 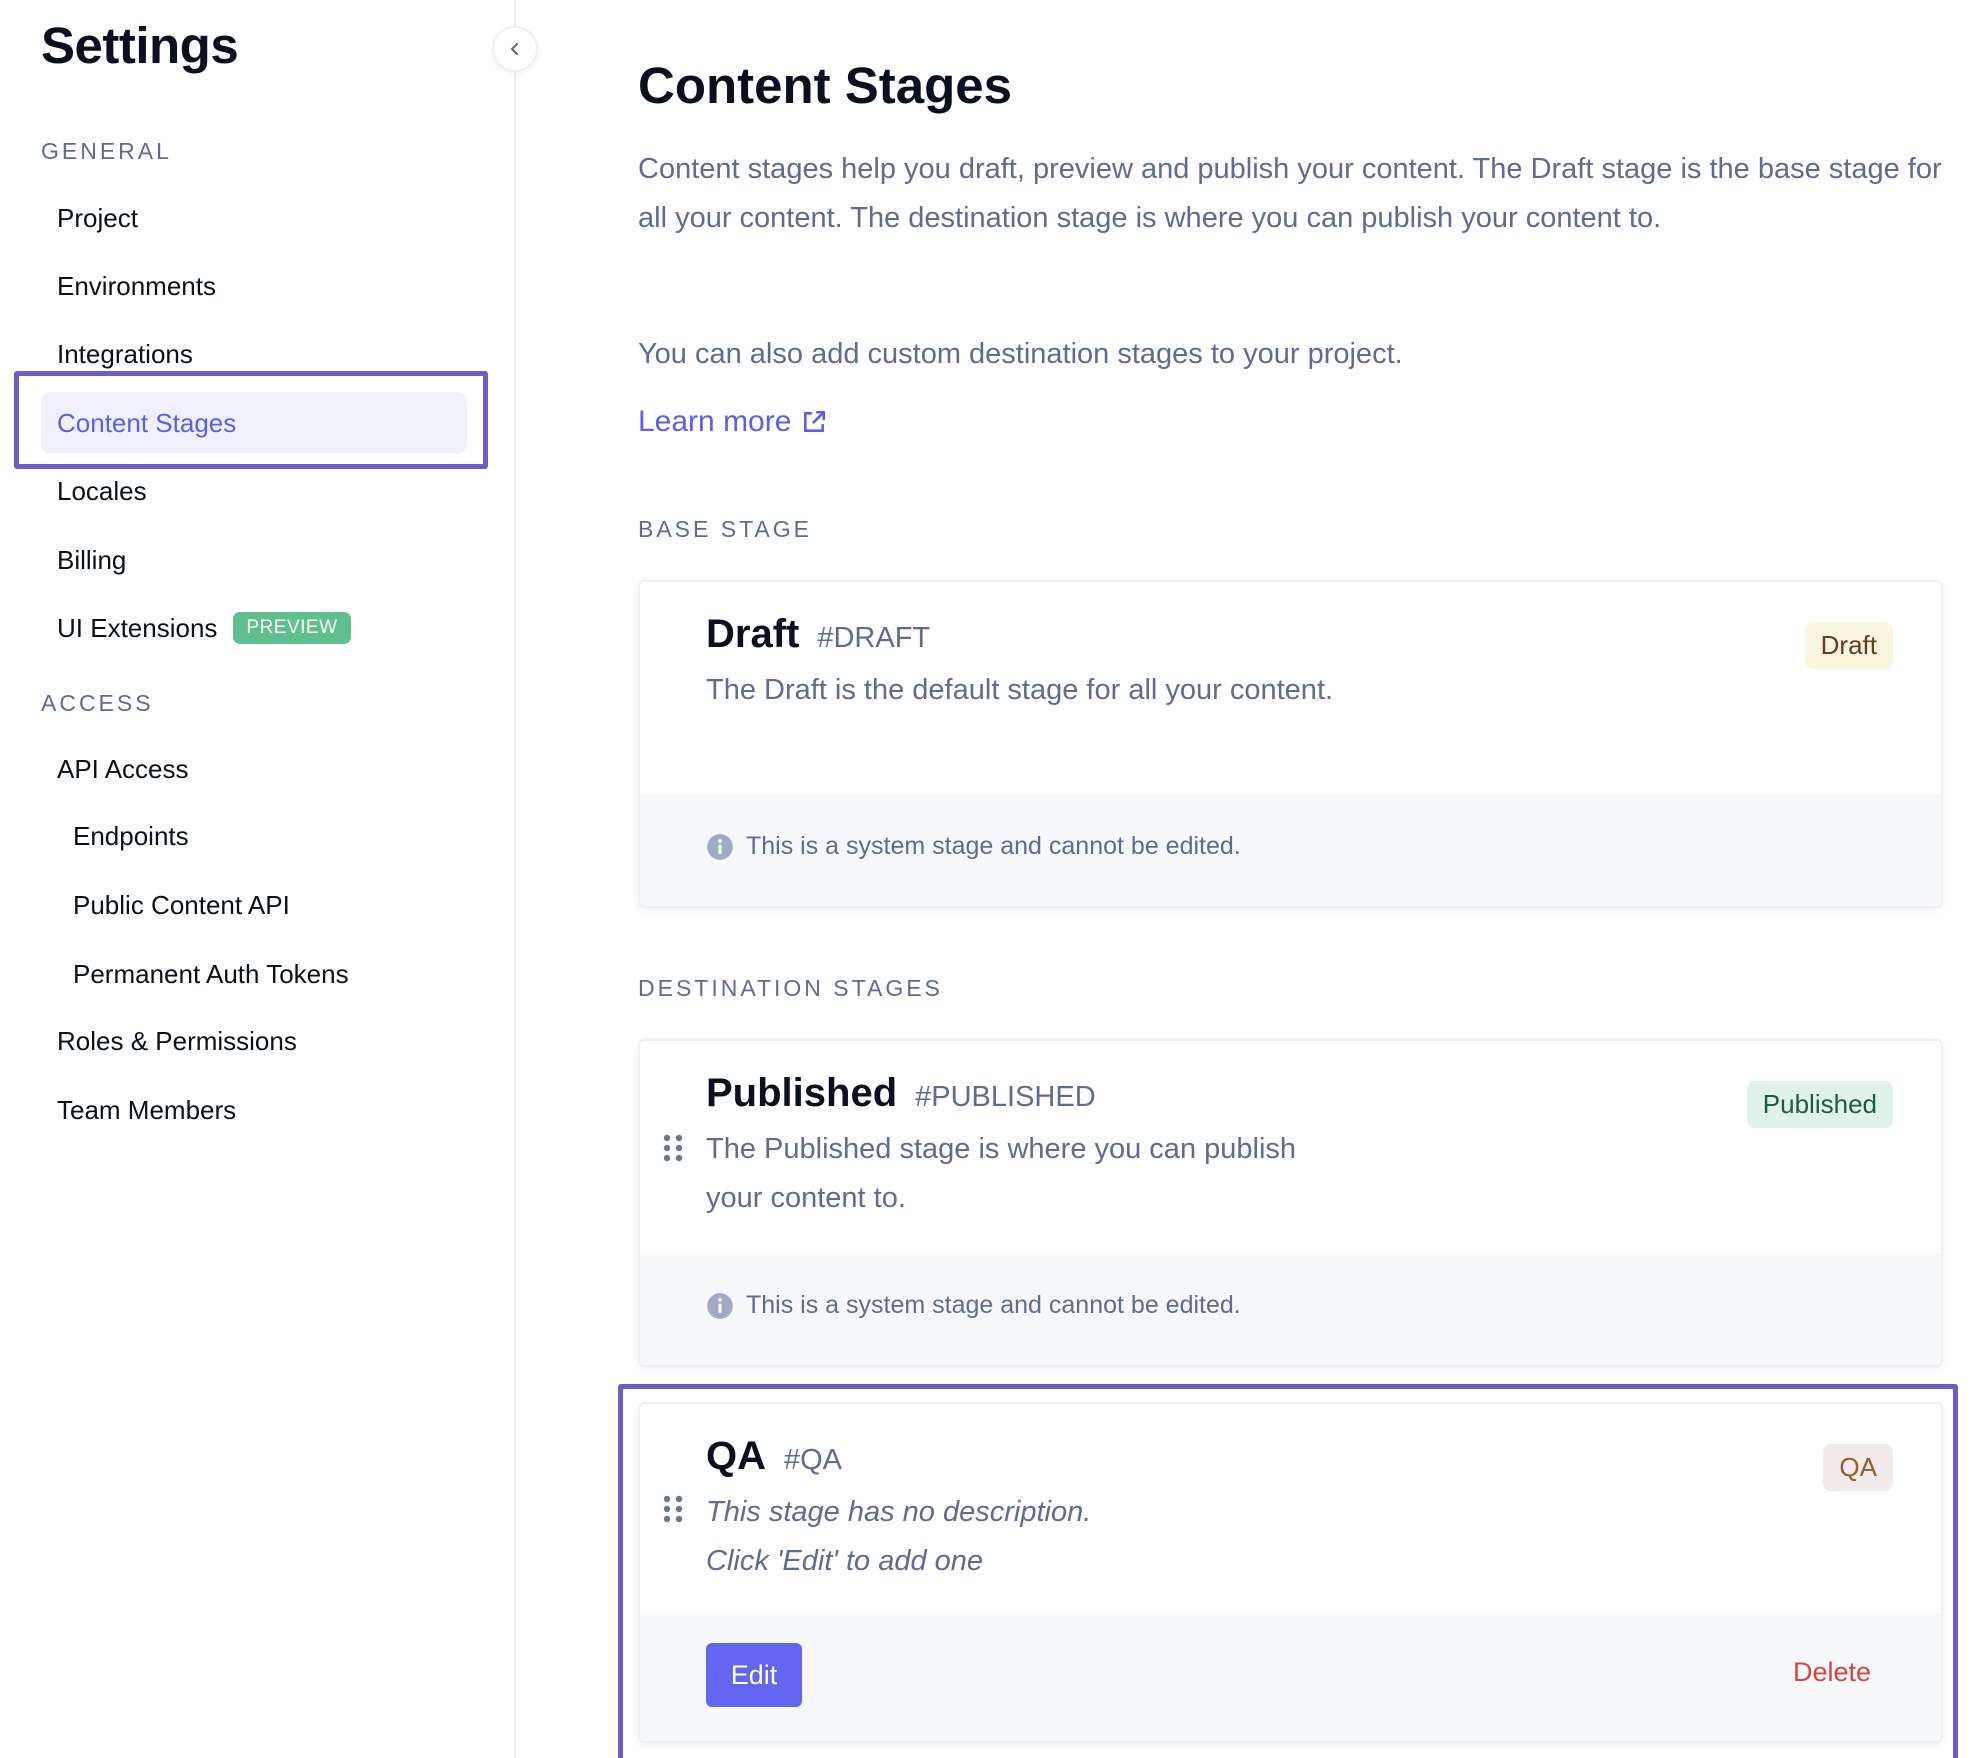 I want to click on sidebar-item-label: Team Members, so click(x=147, y=1109).